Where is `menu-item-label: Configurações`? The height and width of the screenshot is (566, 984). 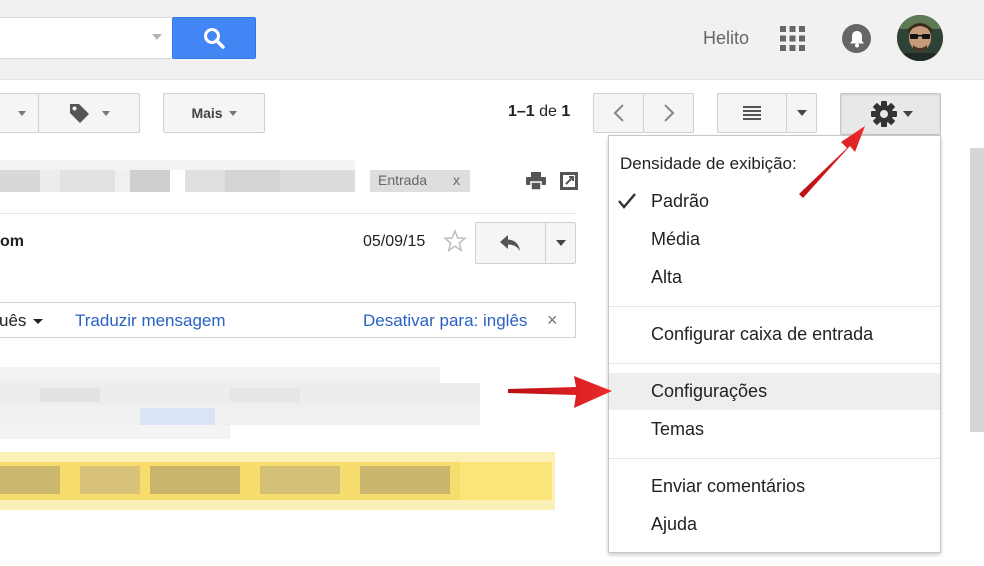 menu-item-label: Configurações is located at coordinates (709, 391).